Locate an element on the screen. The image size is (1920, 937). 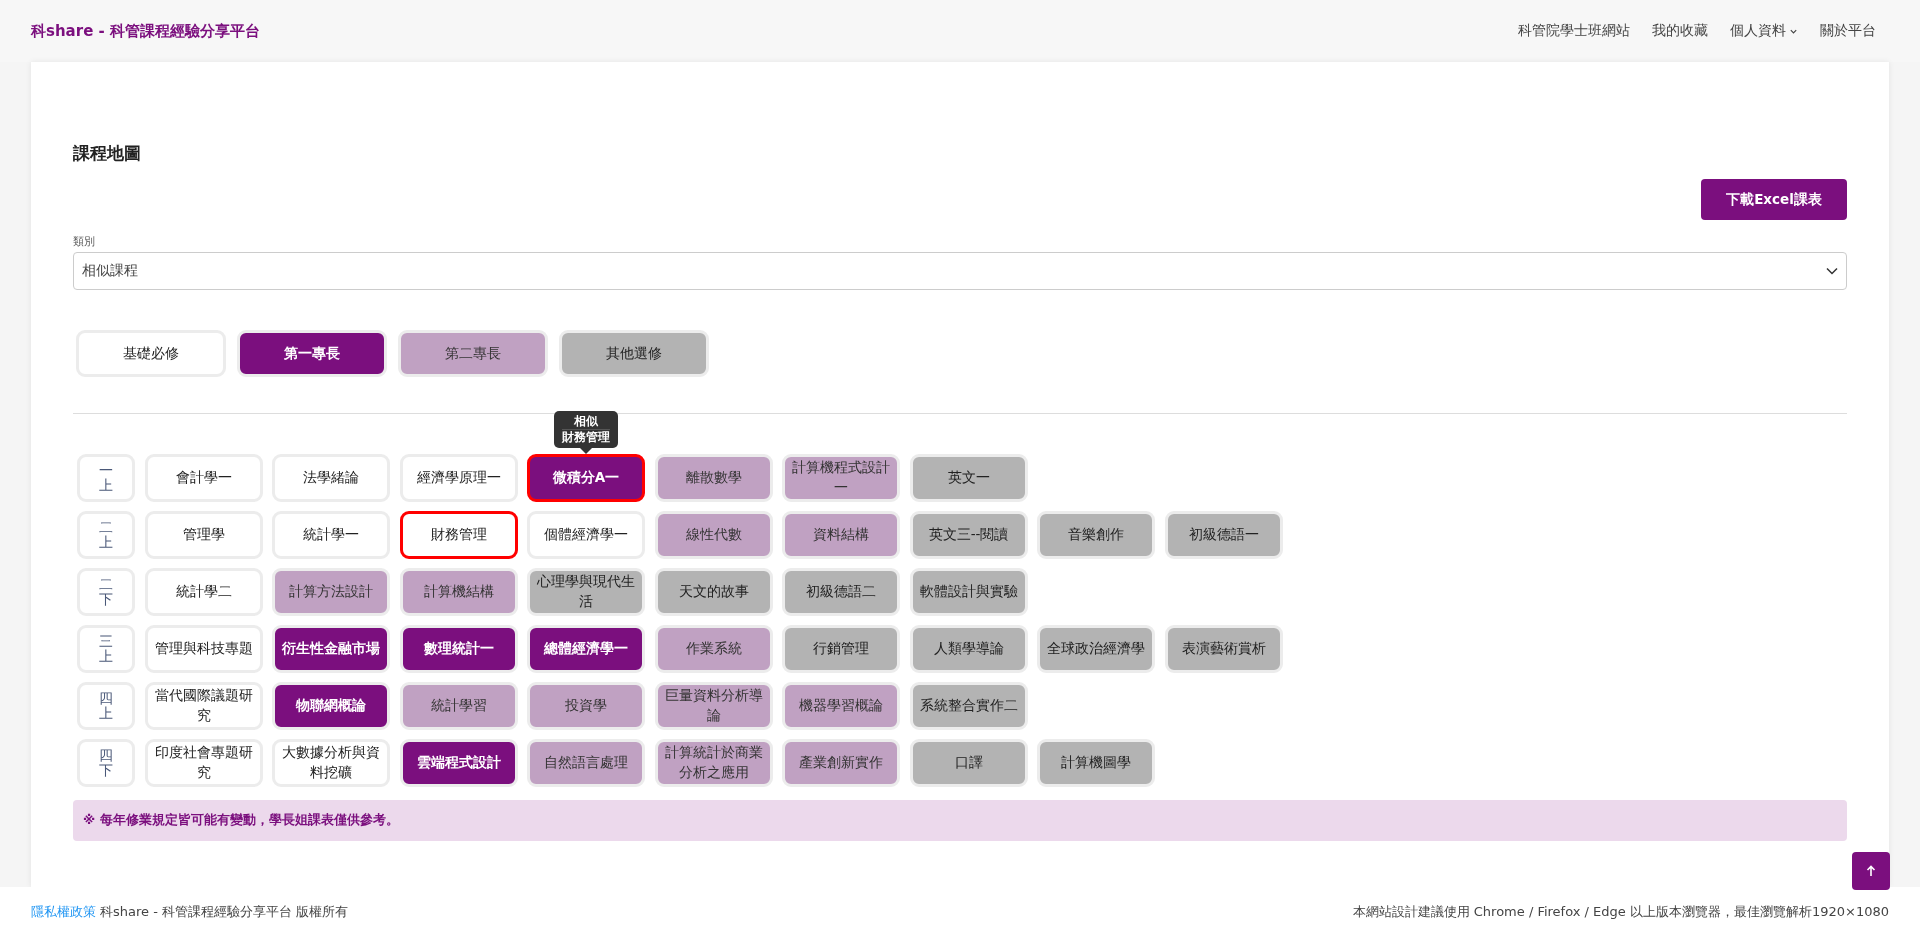
course-card: 計算統計於商業分析之應用 is located at coordinates (713, 763).